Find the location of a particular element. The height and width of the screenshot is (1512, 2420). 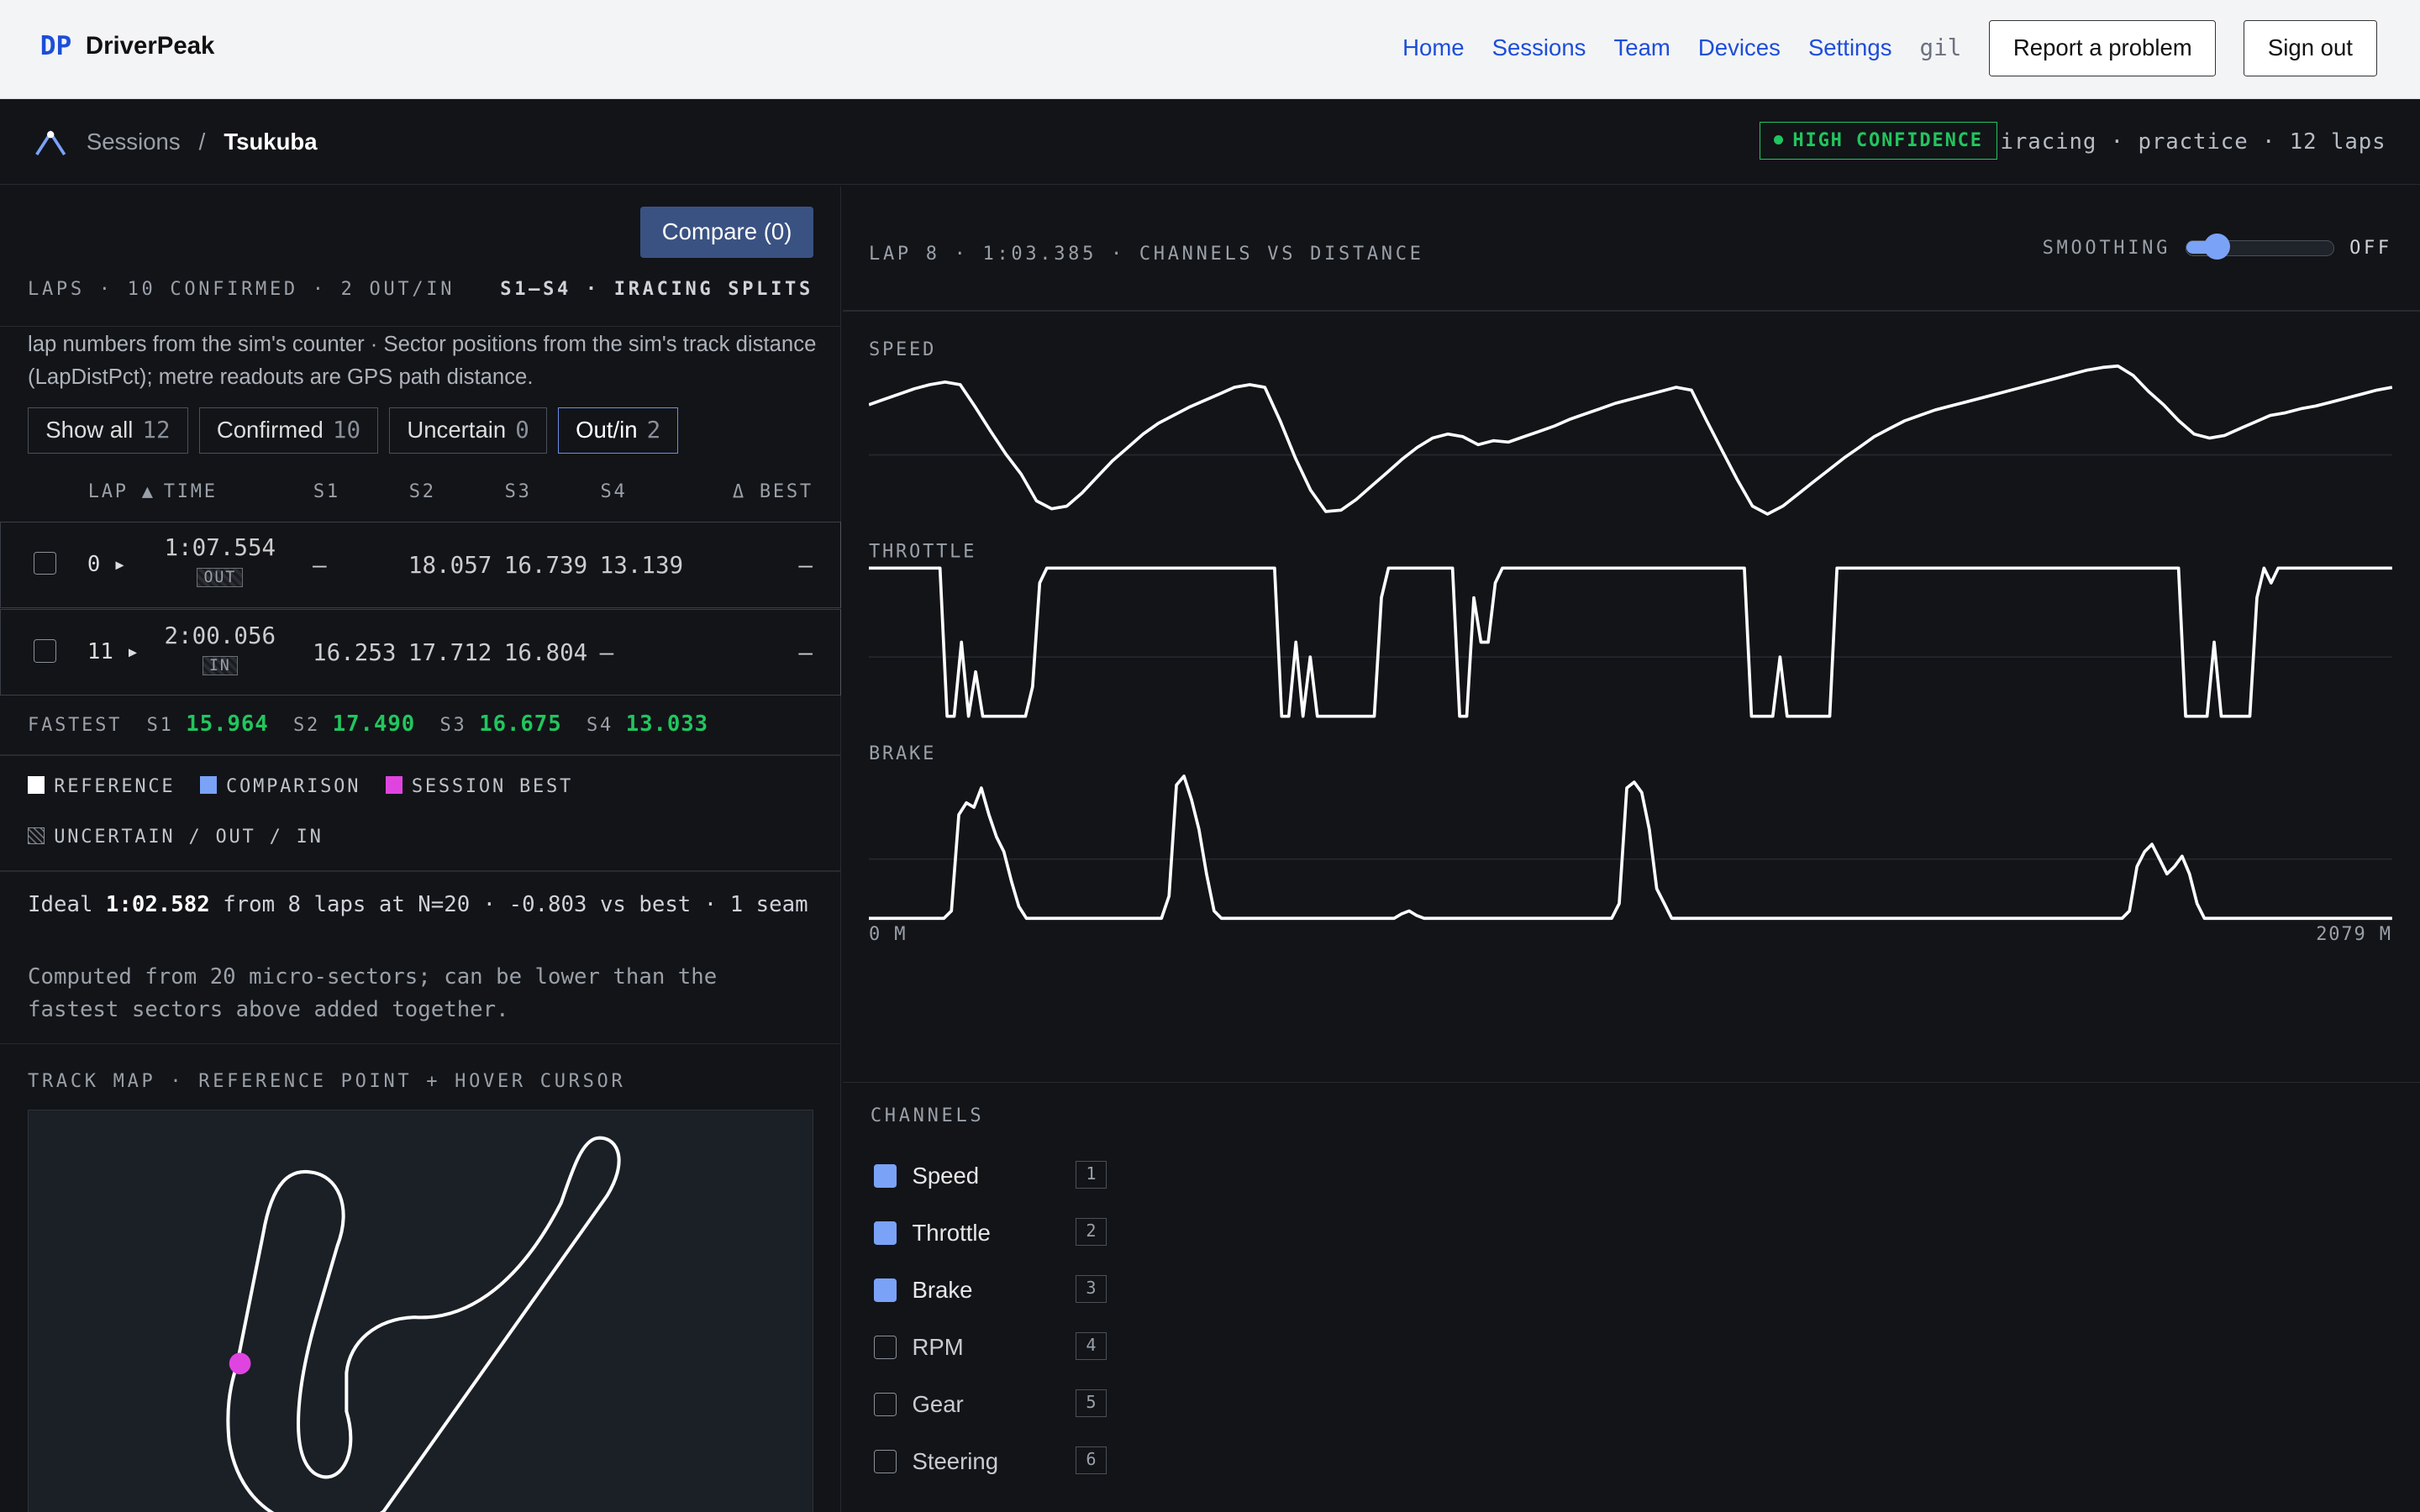

filter-show-all: Show all 12 is located at coordinates (108, 430).